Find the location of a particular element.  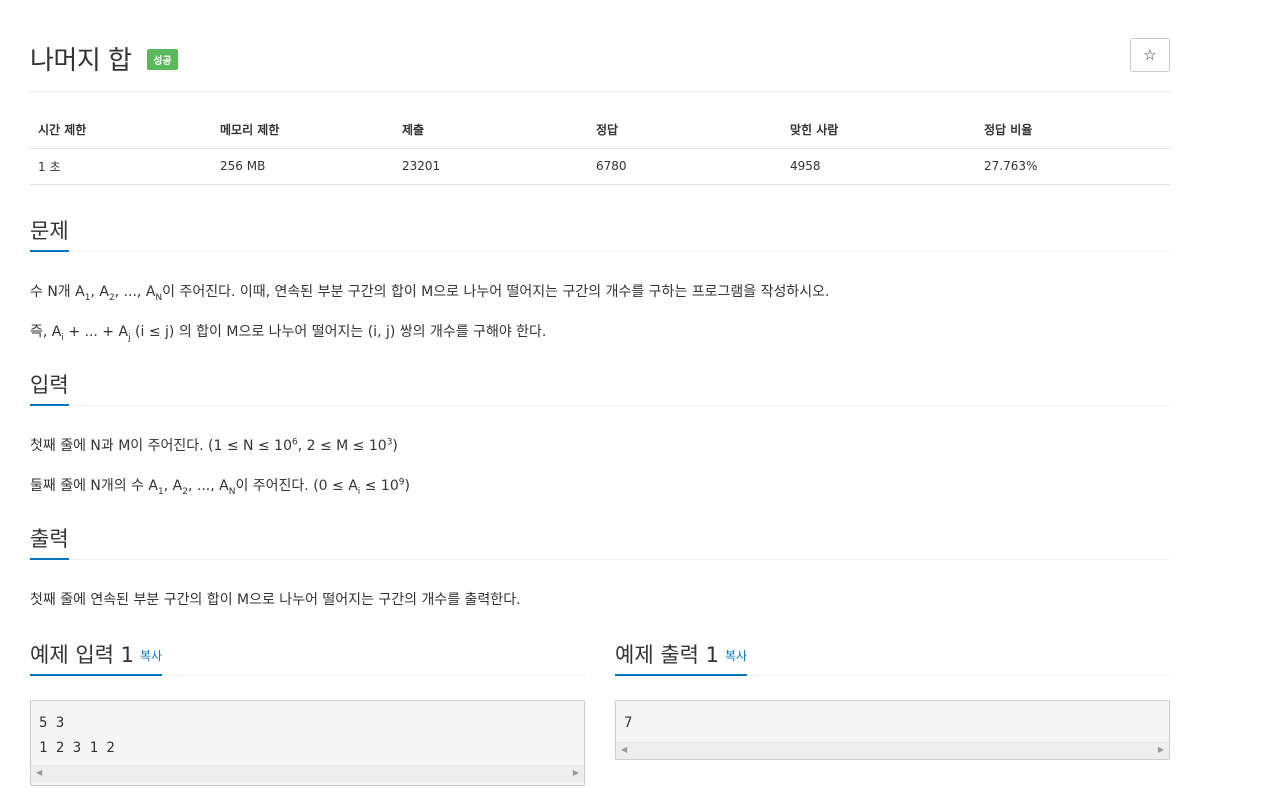

page-title: 나머지 합 성공 is located at coordinates (104, 58).